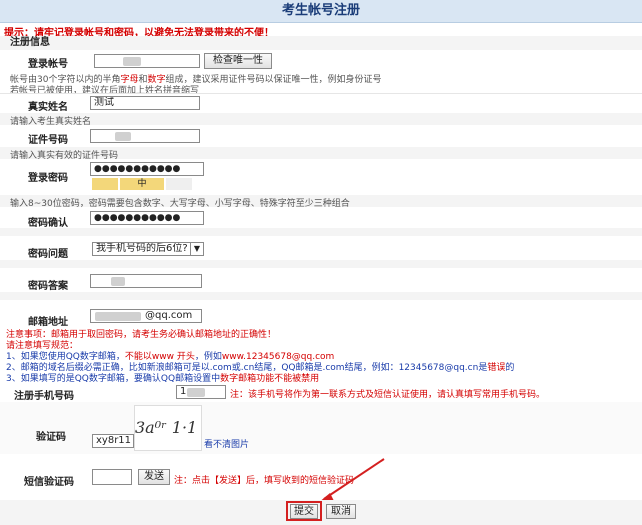 The image size is (642, 525). What do you see at coordinates (179, 184) in the screenshot?
I see `strength-bar-strong` at bounding box center [179, 184].